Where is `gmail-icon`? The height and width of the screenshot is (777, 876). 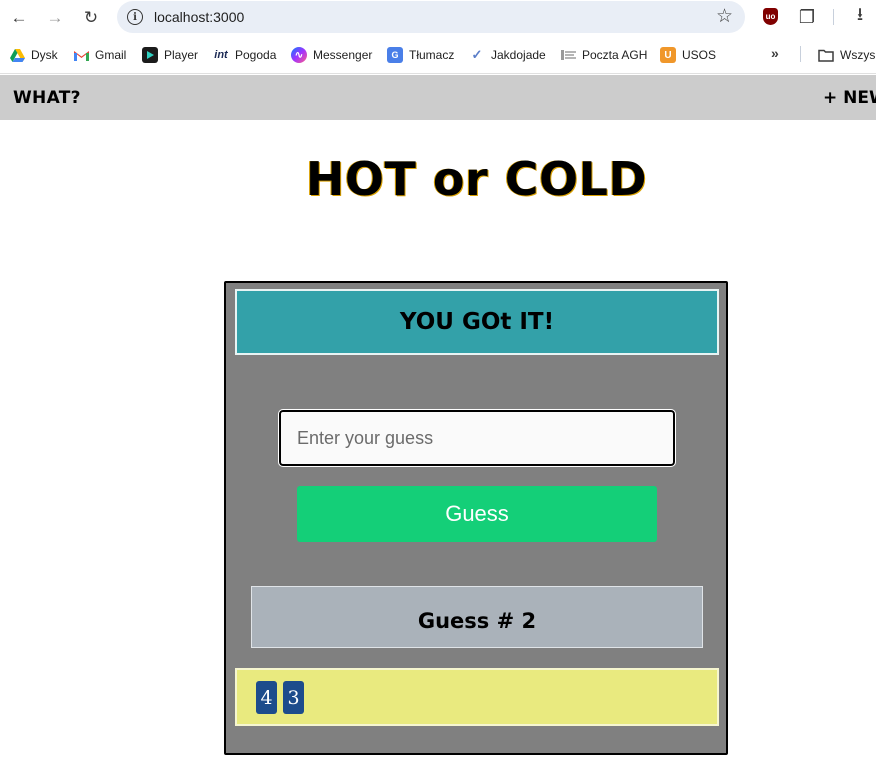 gmail-icon is located at coordinates (81, 55).